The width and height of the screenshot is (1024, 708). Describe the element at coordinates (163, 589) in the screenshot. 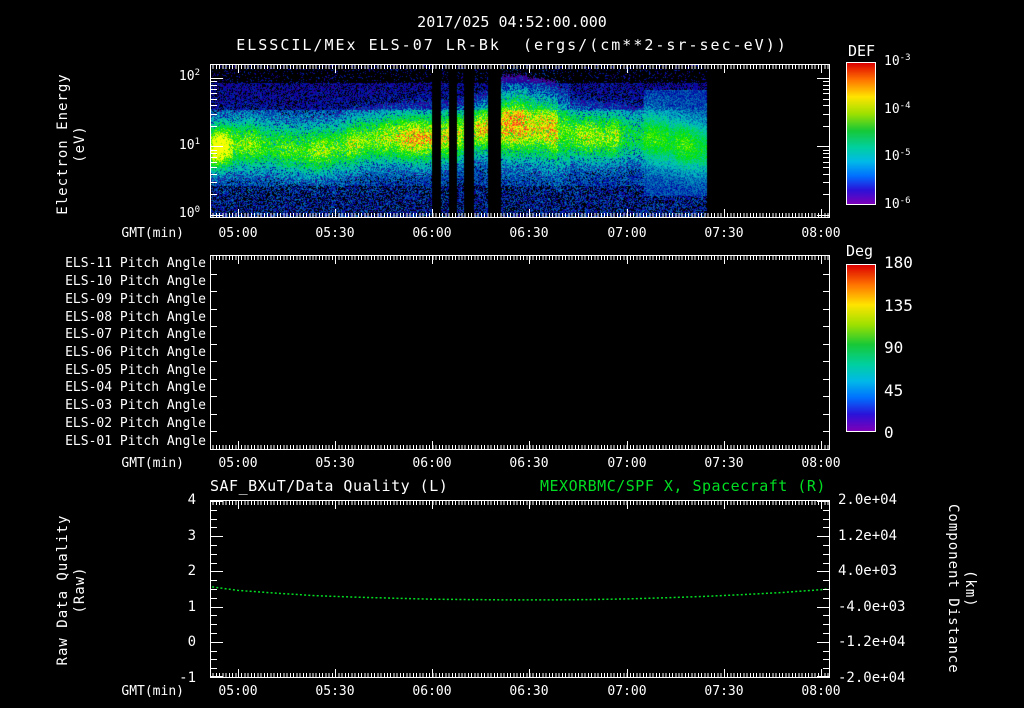

I see `panel3-left-tick-labels: 4 3 2 1 0 -1` at that location.